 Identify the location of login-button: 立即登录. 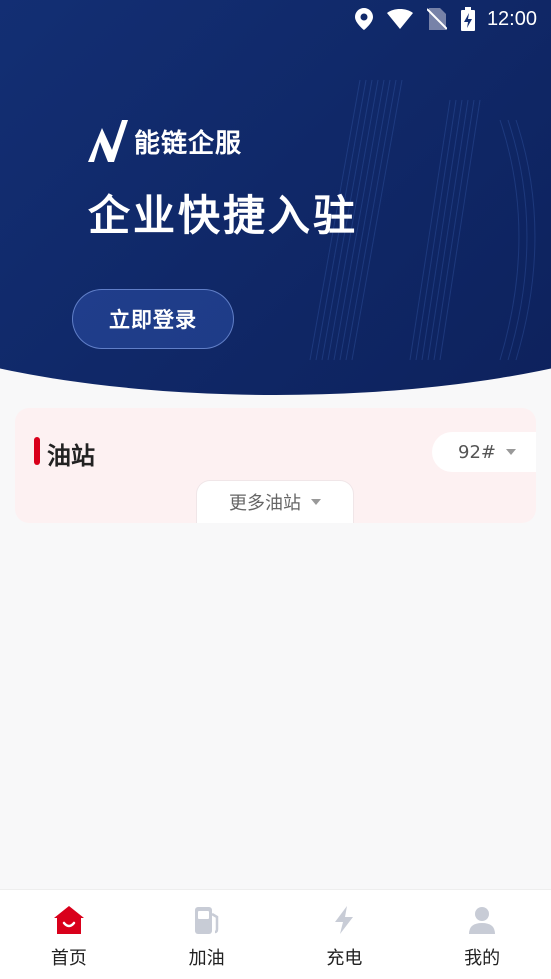
(153, 319).